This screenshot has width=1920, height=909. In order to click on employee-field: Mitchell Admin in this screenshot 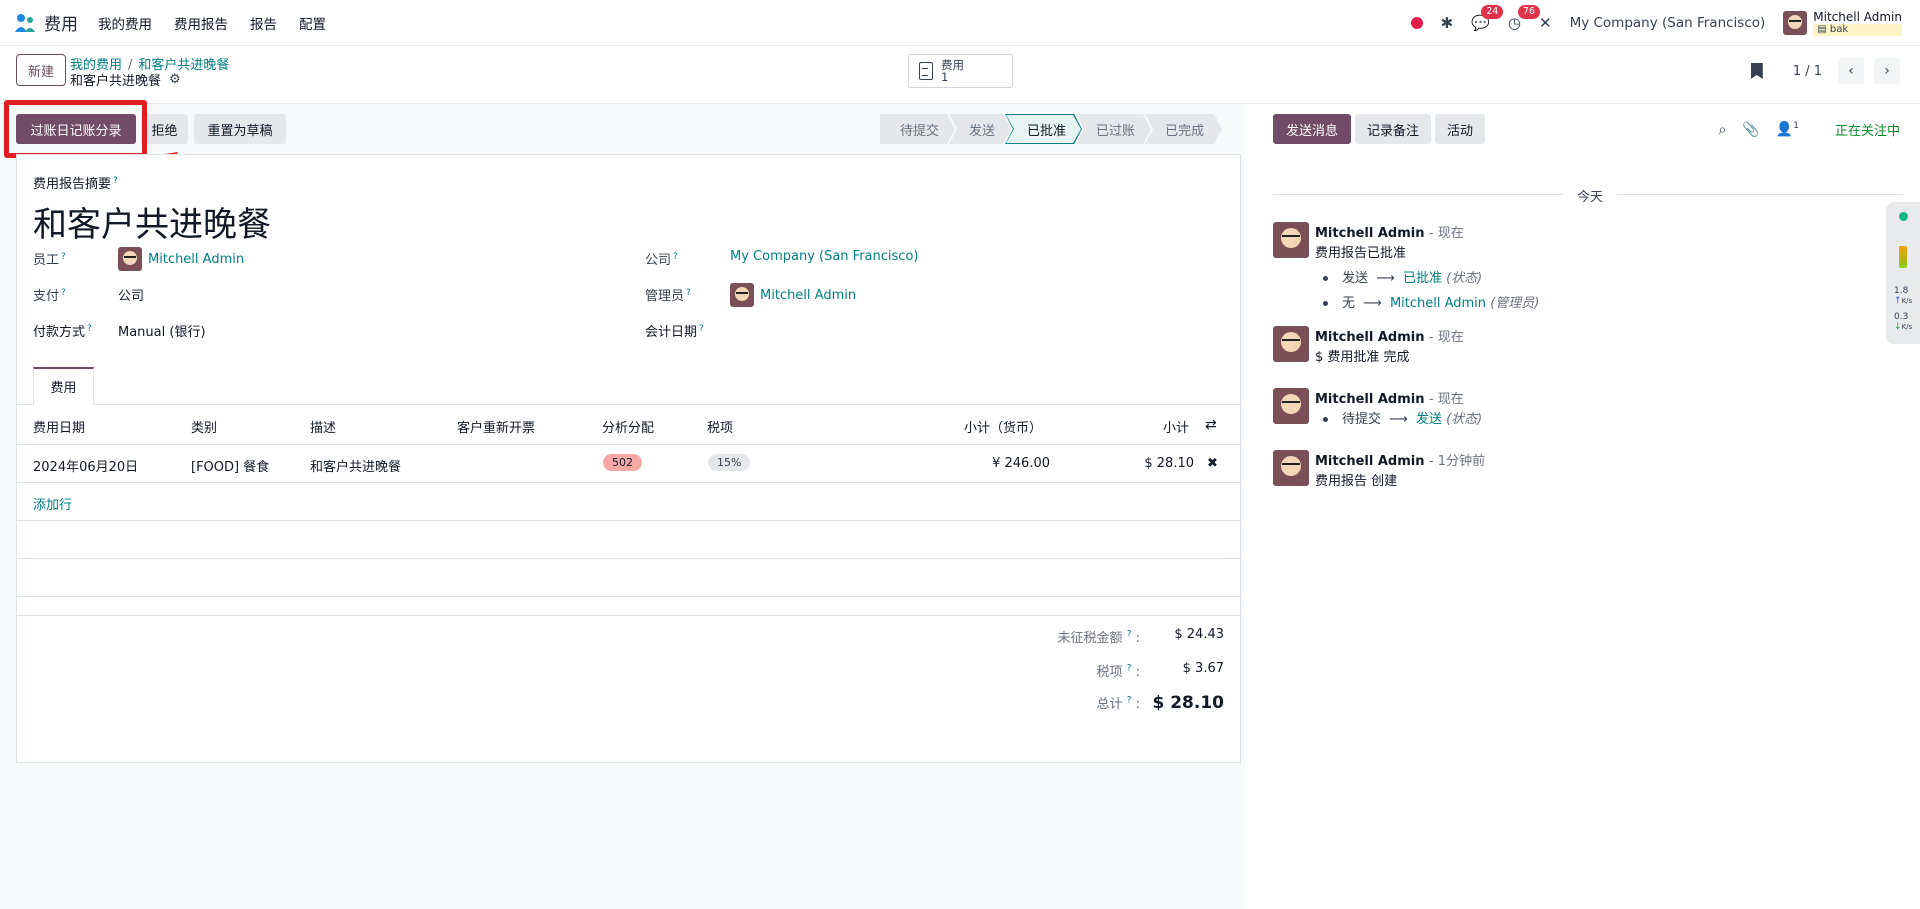, I will do `click(181, 259)`.